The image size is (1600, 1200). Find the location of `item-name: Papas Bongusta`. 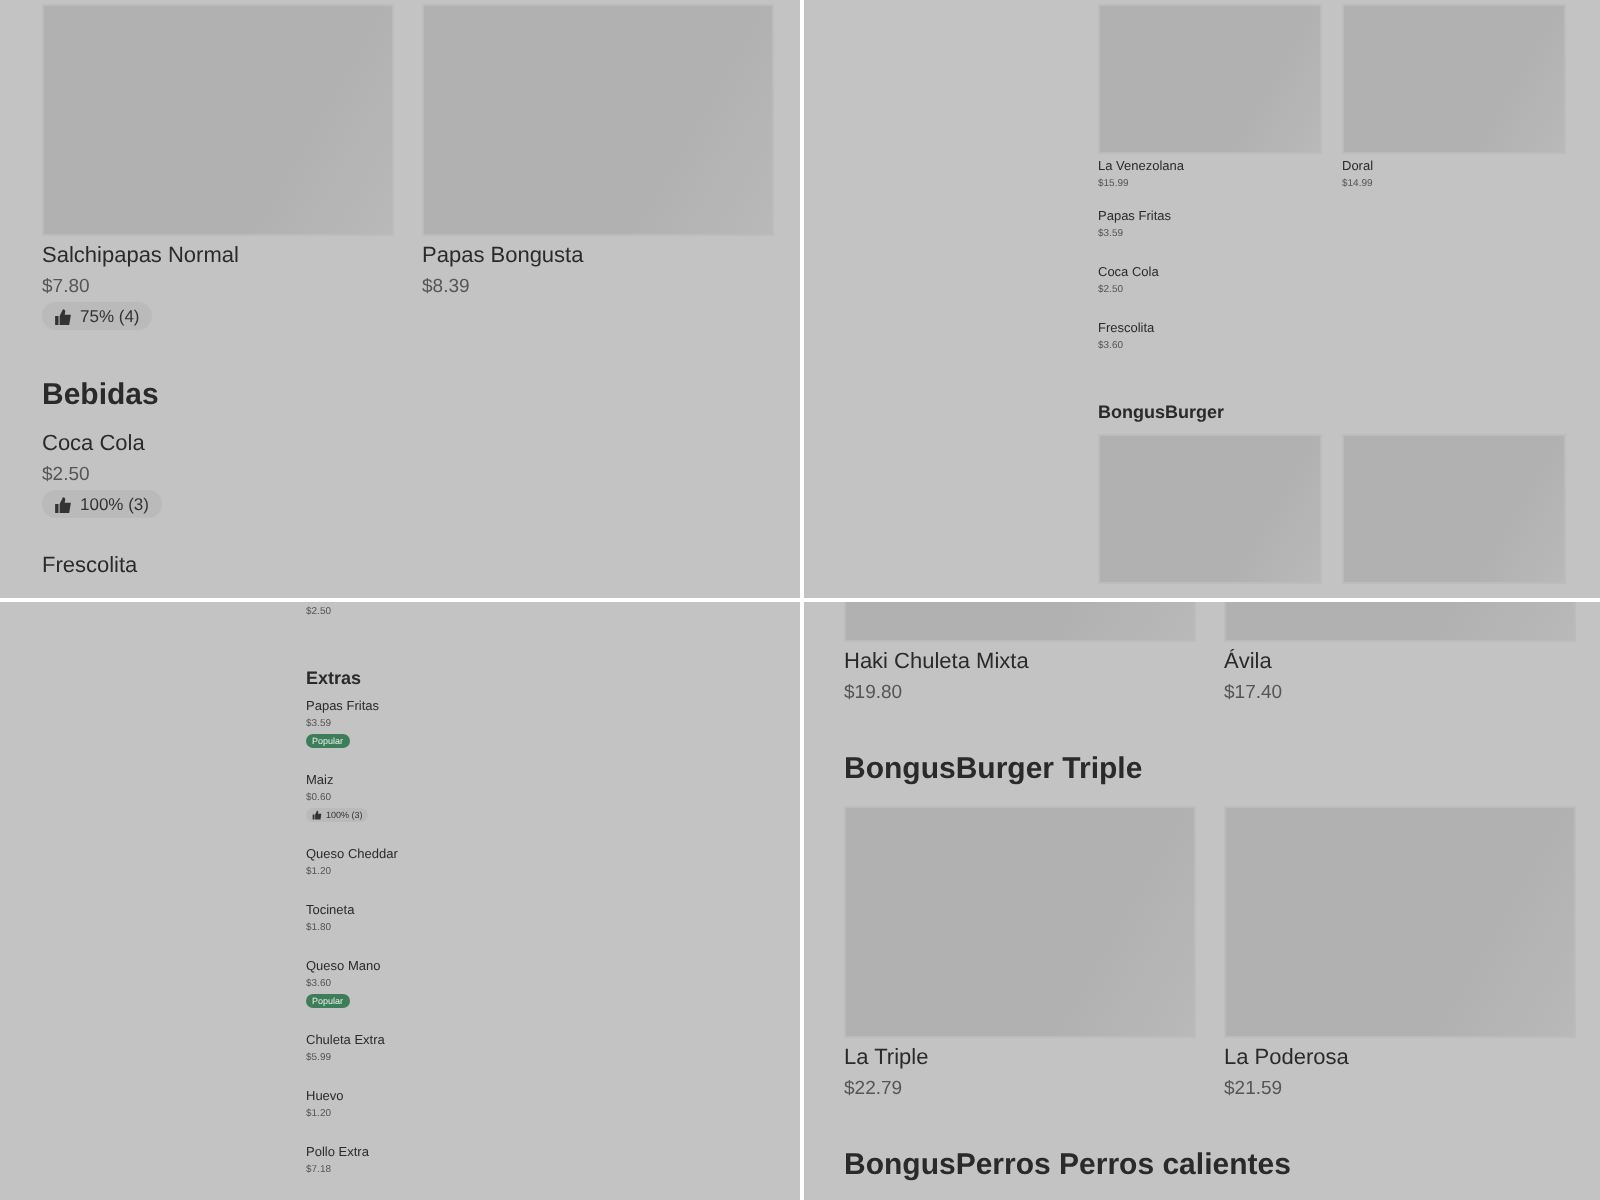

item-name: Papas Bongusta is located at coordinates (598, 256).